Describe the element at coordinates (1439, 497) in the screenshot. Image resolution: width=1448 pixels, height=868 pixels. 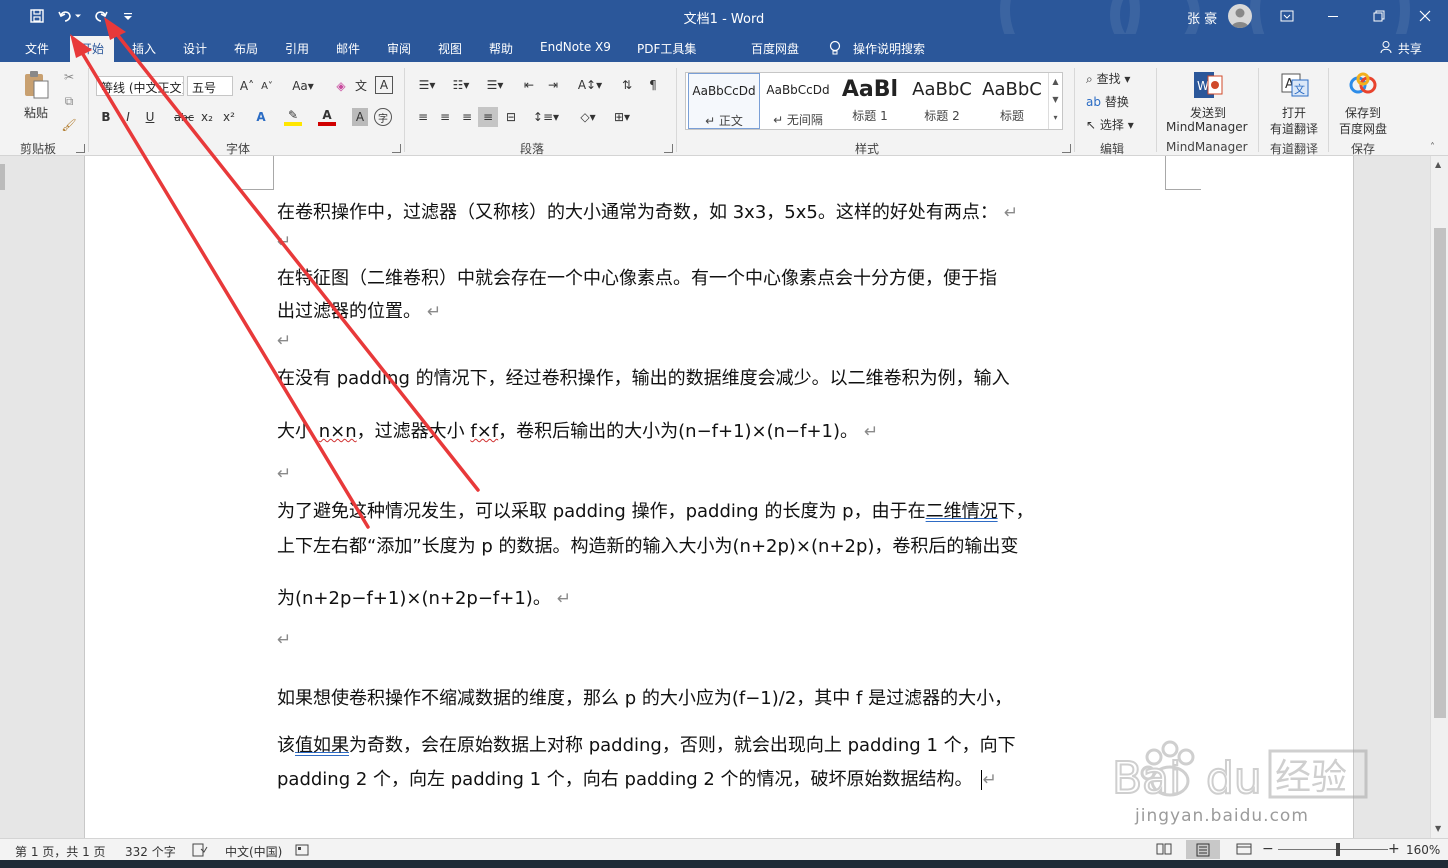
I see `vertical-scrollbar: ▲ ▼` at that location.